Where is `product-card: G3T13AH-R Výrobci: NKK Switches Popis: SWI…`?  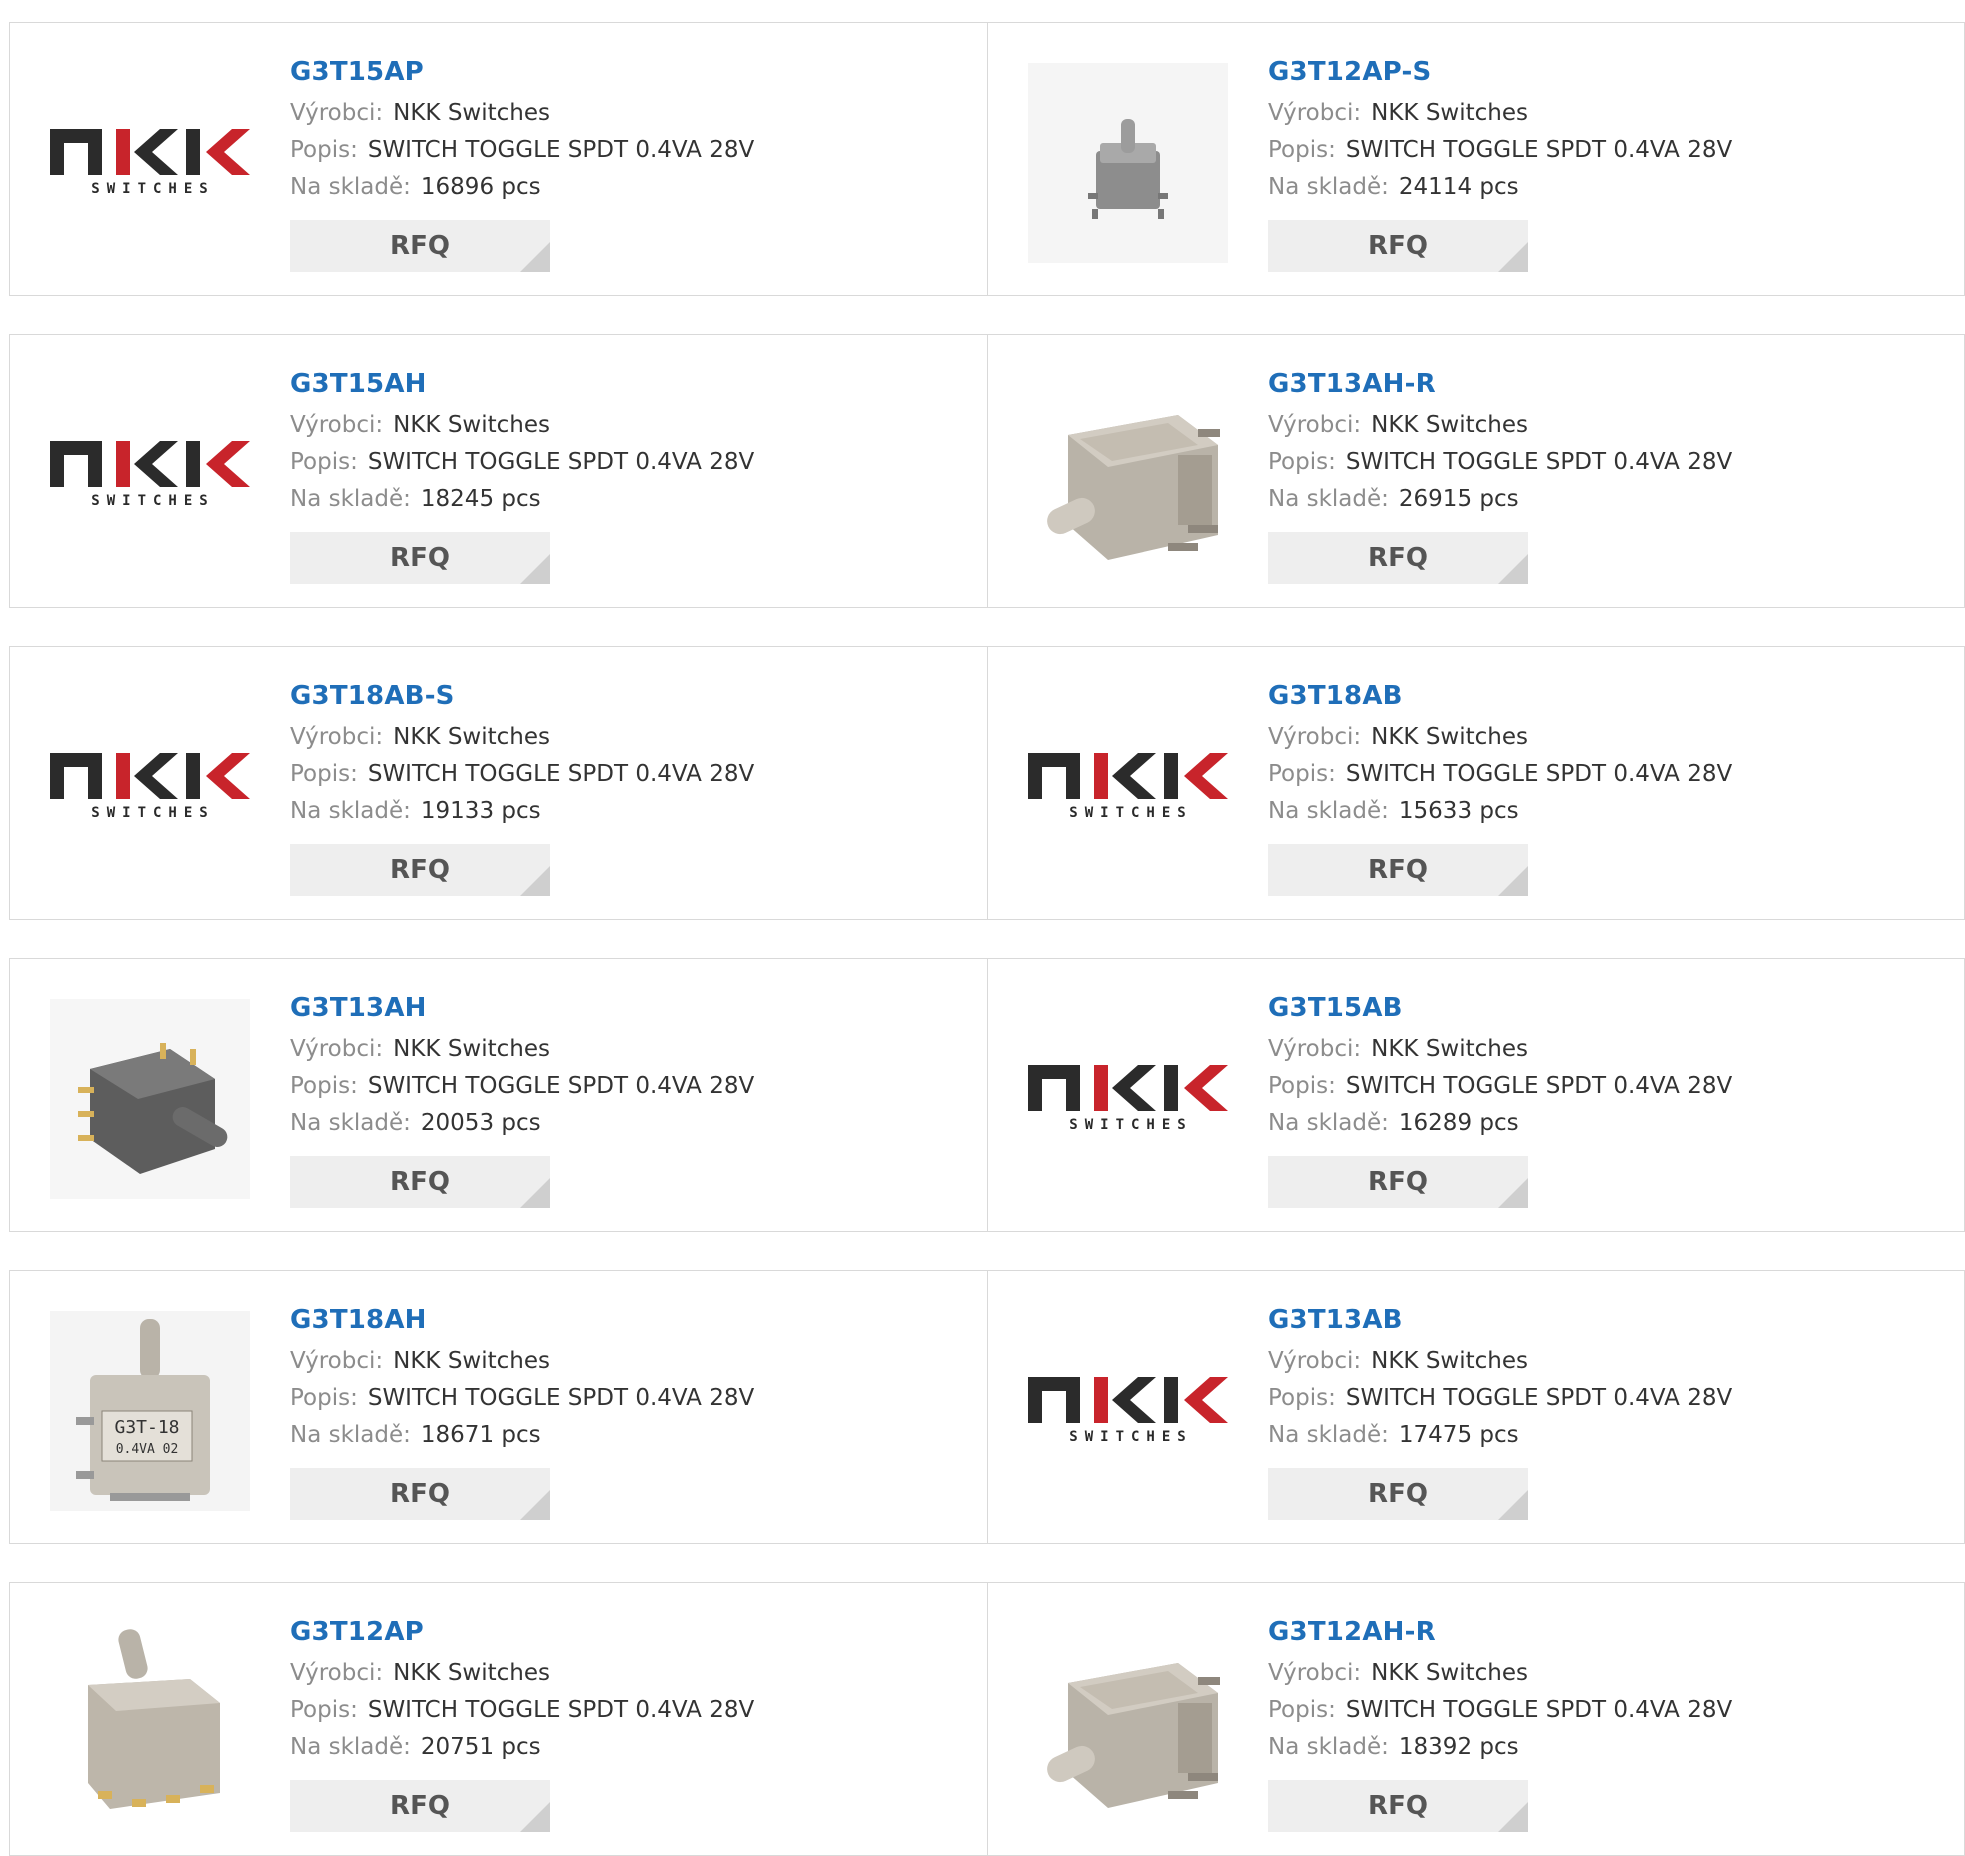 product-card: G3T13AH-R Výrobci: NKK Switches Popis: SWI… is located at coordinates (1475, 471).